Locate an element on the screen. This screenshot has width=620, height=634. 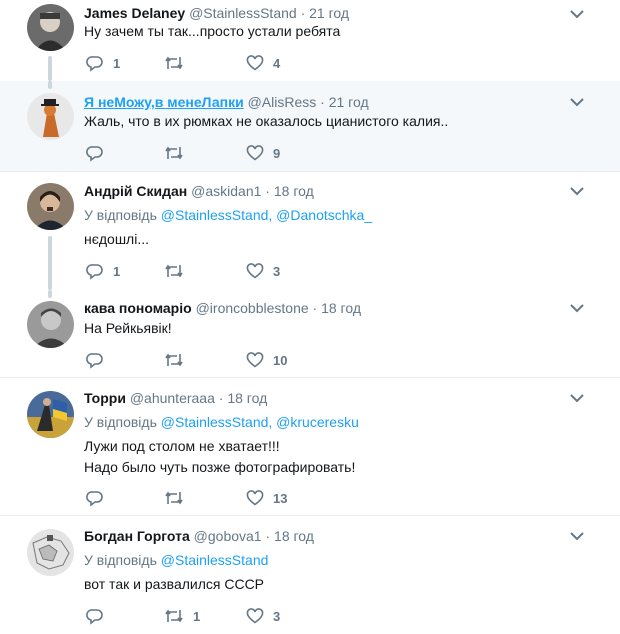
user-handle: @ahunteraaa is located at coordinates (172, 398).